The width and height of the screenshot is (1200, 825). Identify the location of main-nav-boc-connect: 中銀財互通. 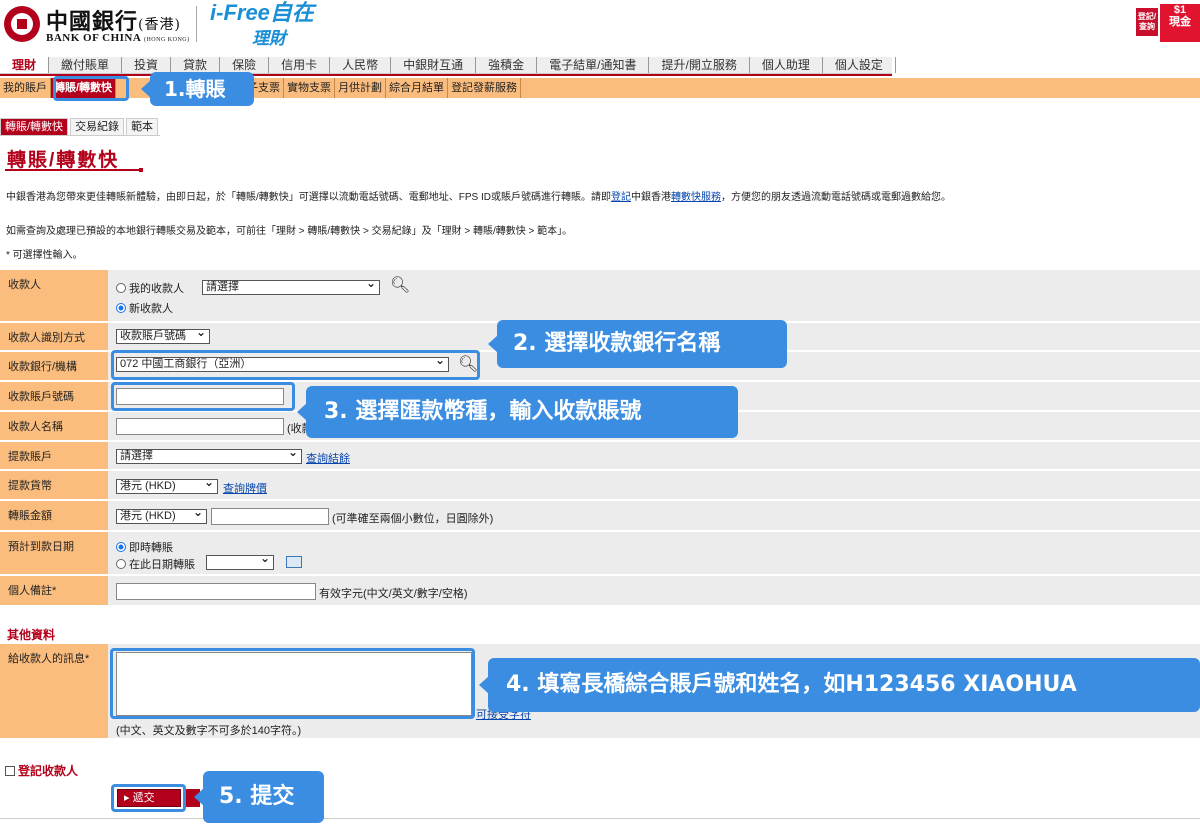
(434, 65).